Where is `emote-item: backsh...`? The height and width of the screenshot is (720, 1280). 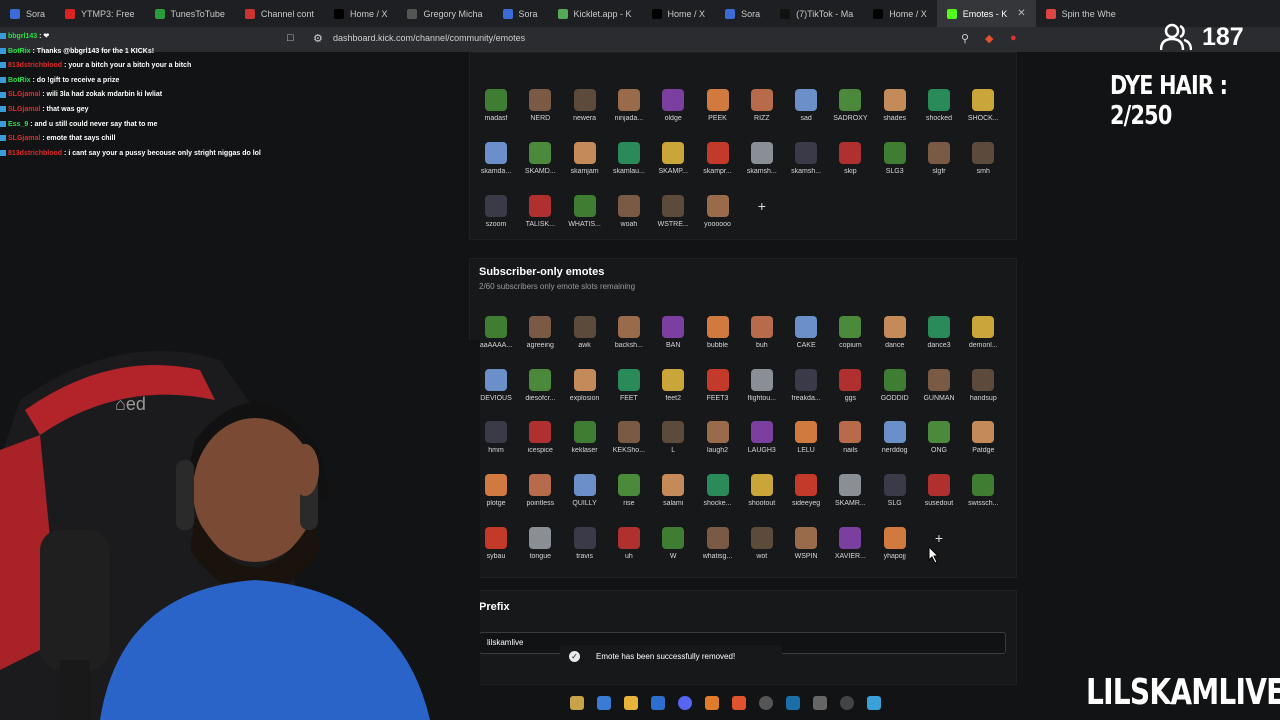
emote-item: backsh... is located at coordinates (629, 332).